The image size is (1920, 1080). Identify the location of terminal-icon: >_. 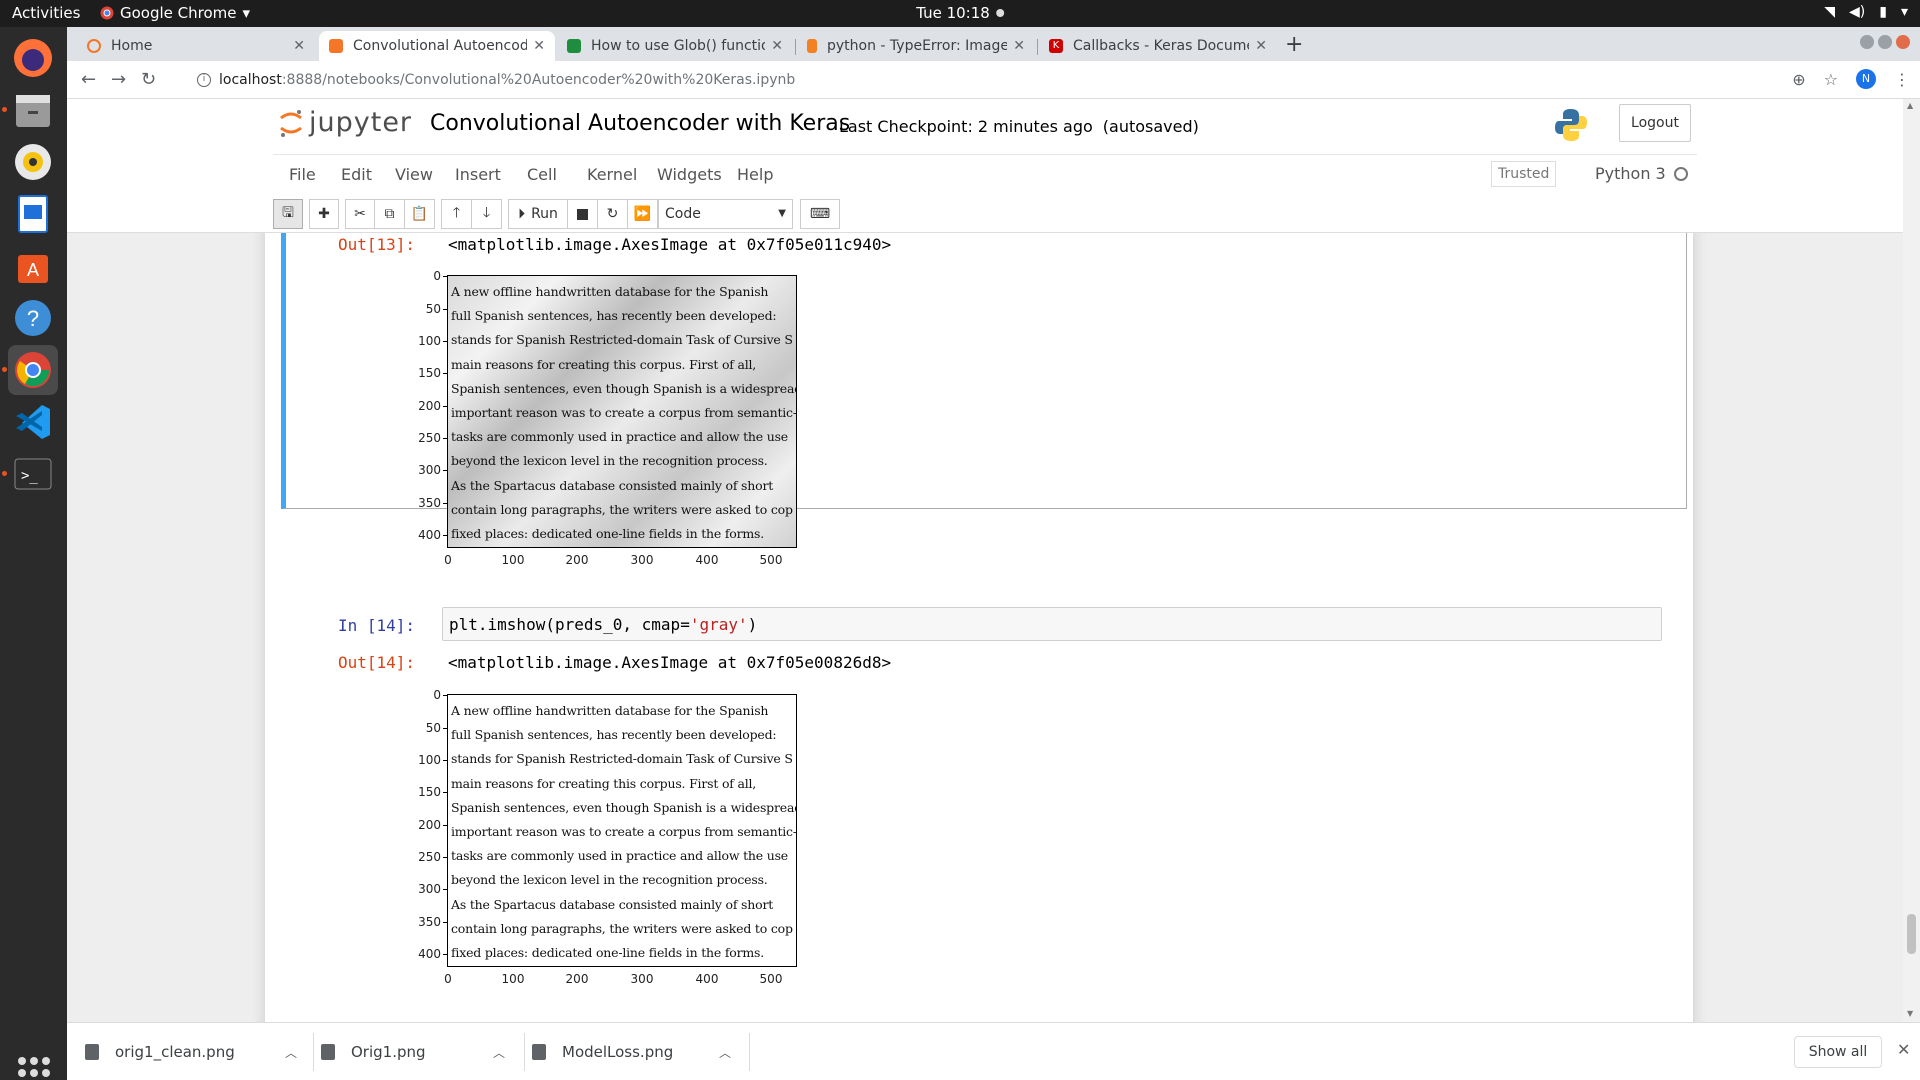
(33, 474).